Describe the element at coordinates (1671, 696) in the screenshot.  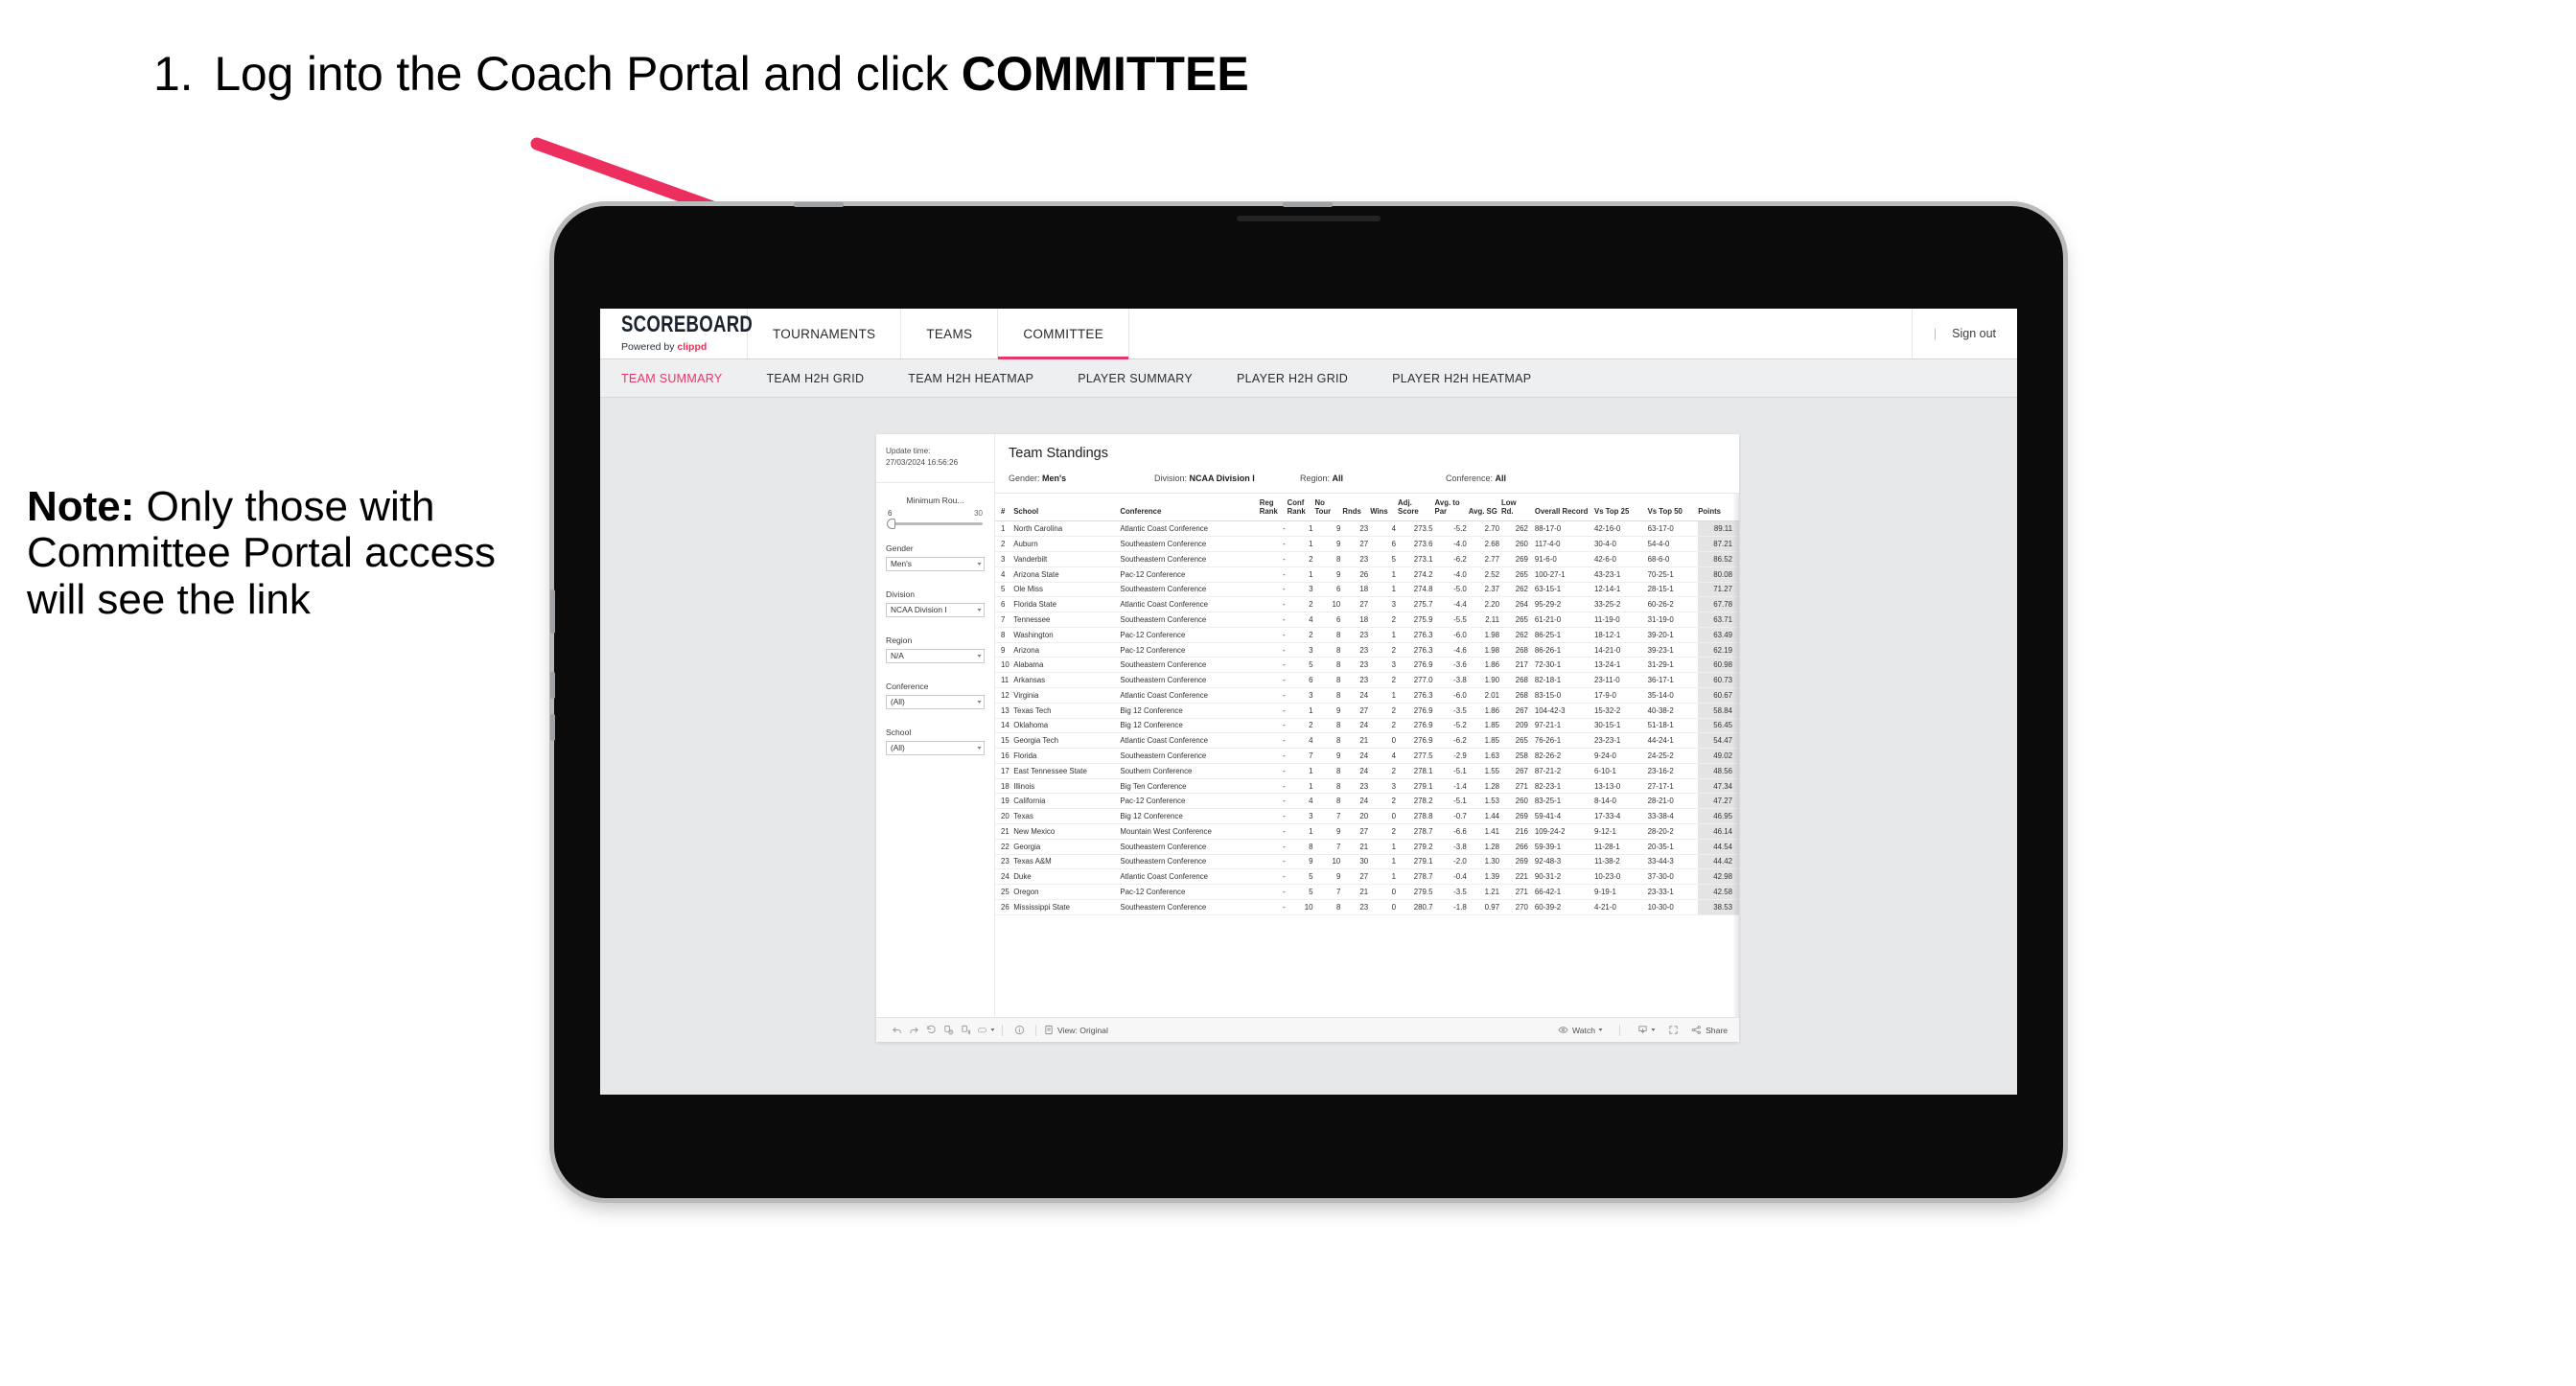
I see `cell-vs-top-50: 35-14-0` at that location.